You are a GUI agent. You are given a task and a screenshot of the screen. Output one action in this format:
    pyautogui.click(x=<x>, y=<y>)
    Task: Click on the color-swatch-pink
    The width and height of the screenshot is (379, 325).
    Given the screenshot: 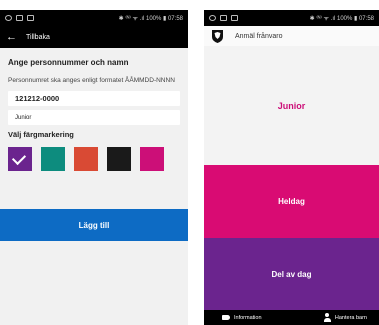 What is the action you would take?
    pyautogui.click(x=152, y=159)
    